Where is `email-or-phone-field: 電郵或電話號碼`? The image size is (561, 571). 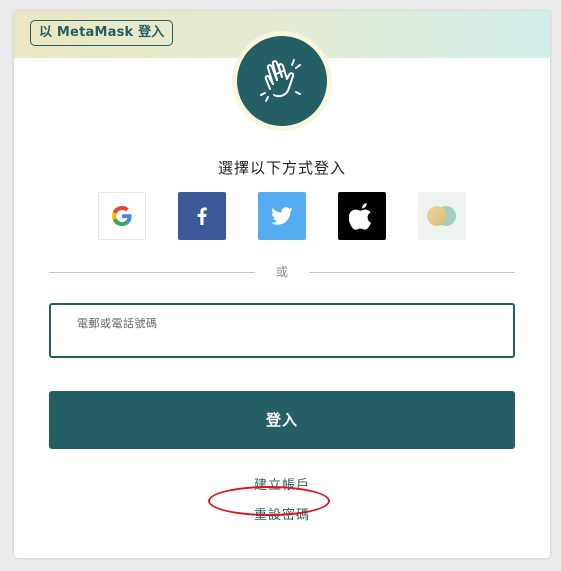 email-or-phone-field: 電郵或電話號碼 is located at coordinates (282, 330).